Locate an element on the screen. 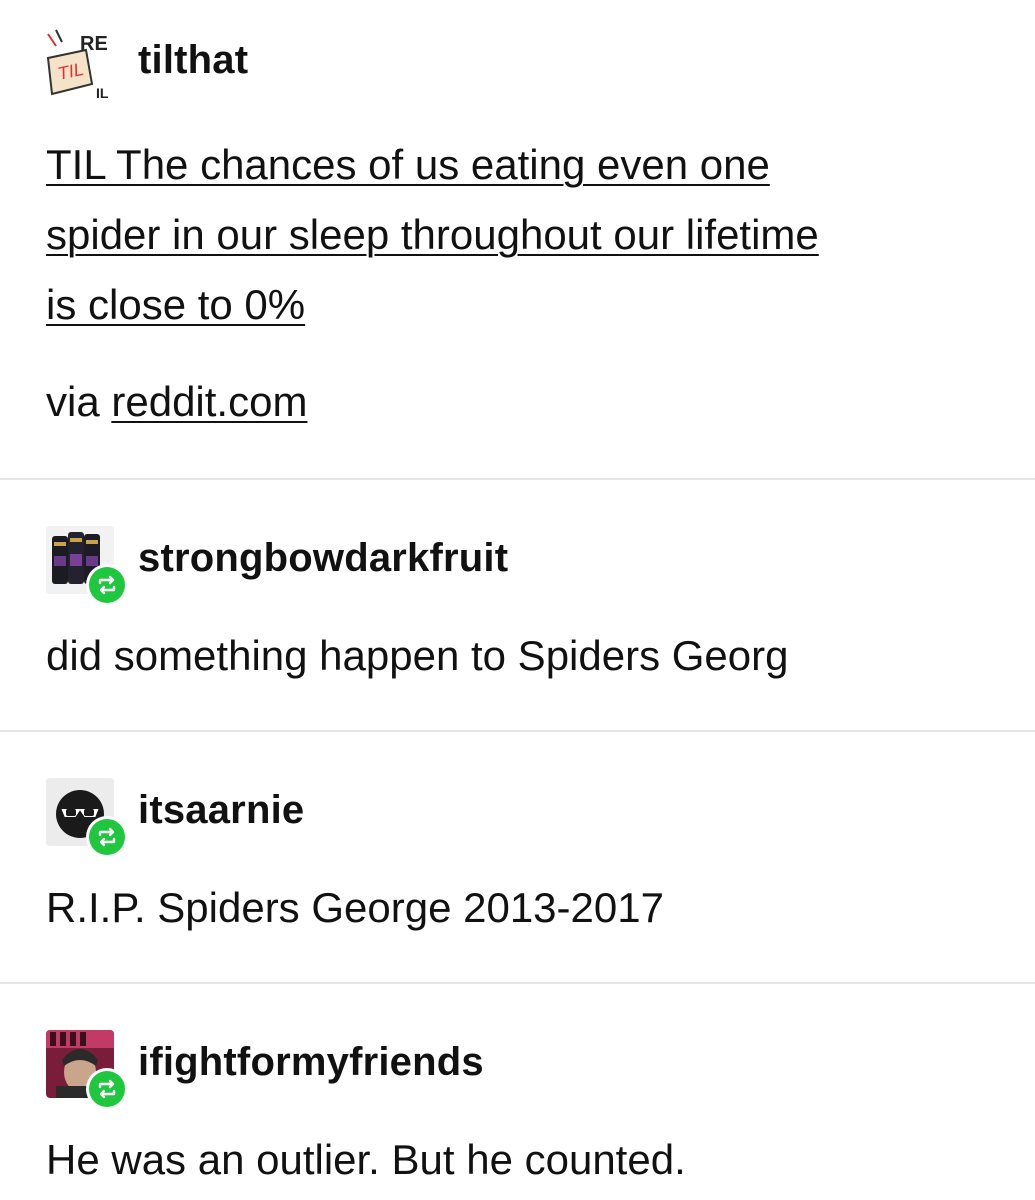 This screenshot has width=1035, height=1200. avatar-strongbowdarkfruit is located at coordinates (87, 566).